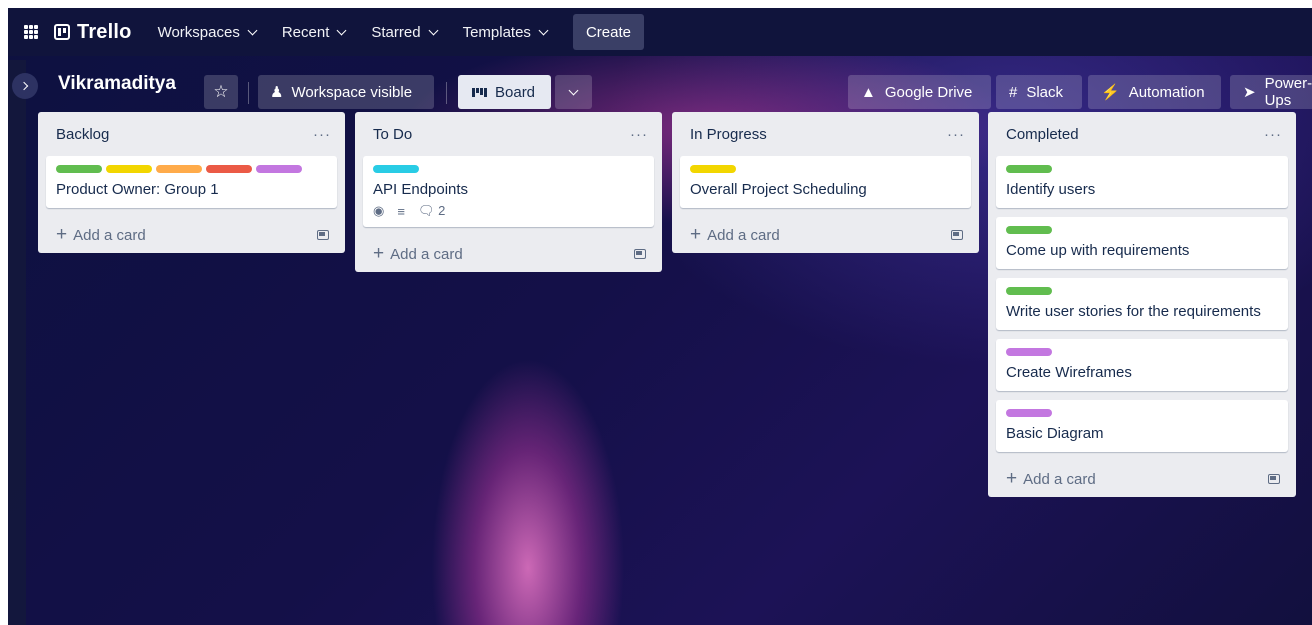 This screenshot has width=1312, height=625. I want to click on trello-logo: Trello, so click(93, 32).